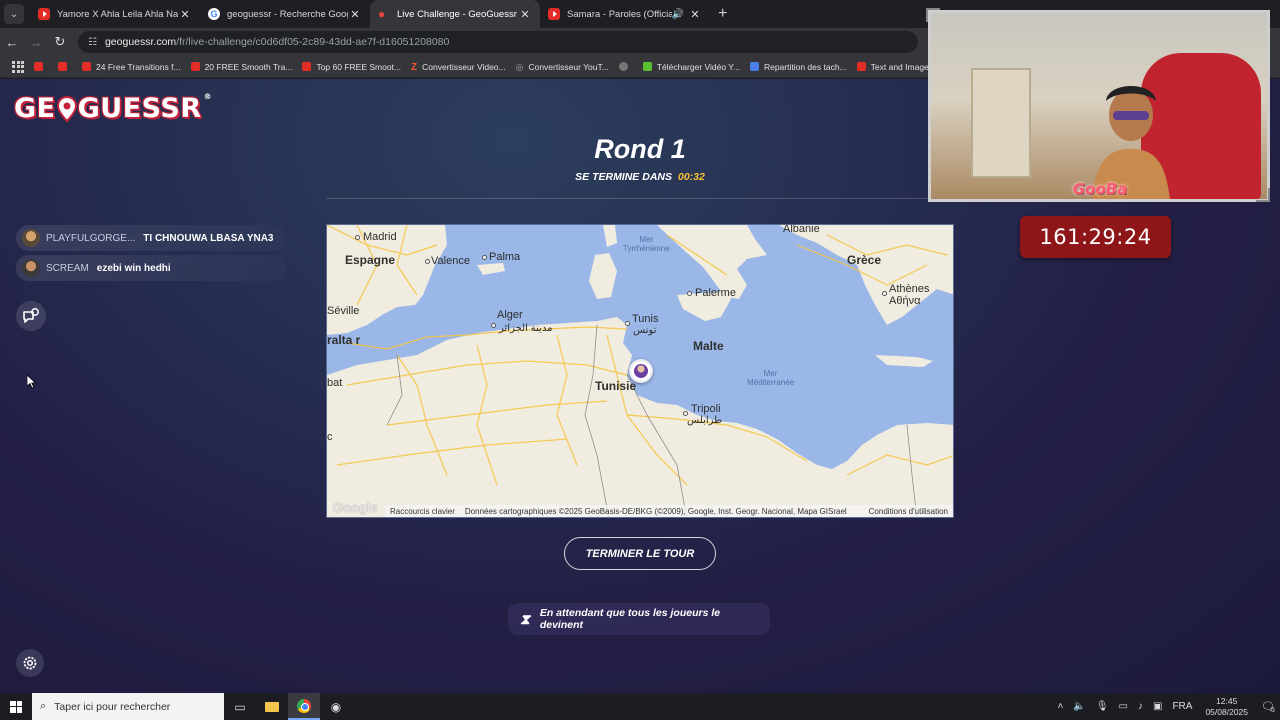 This screenshot has height=720, width=1280. I want to click on map-label: Albanie, so click(801, 229).